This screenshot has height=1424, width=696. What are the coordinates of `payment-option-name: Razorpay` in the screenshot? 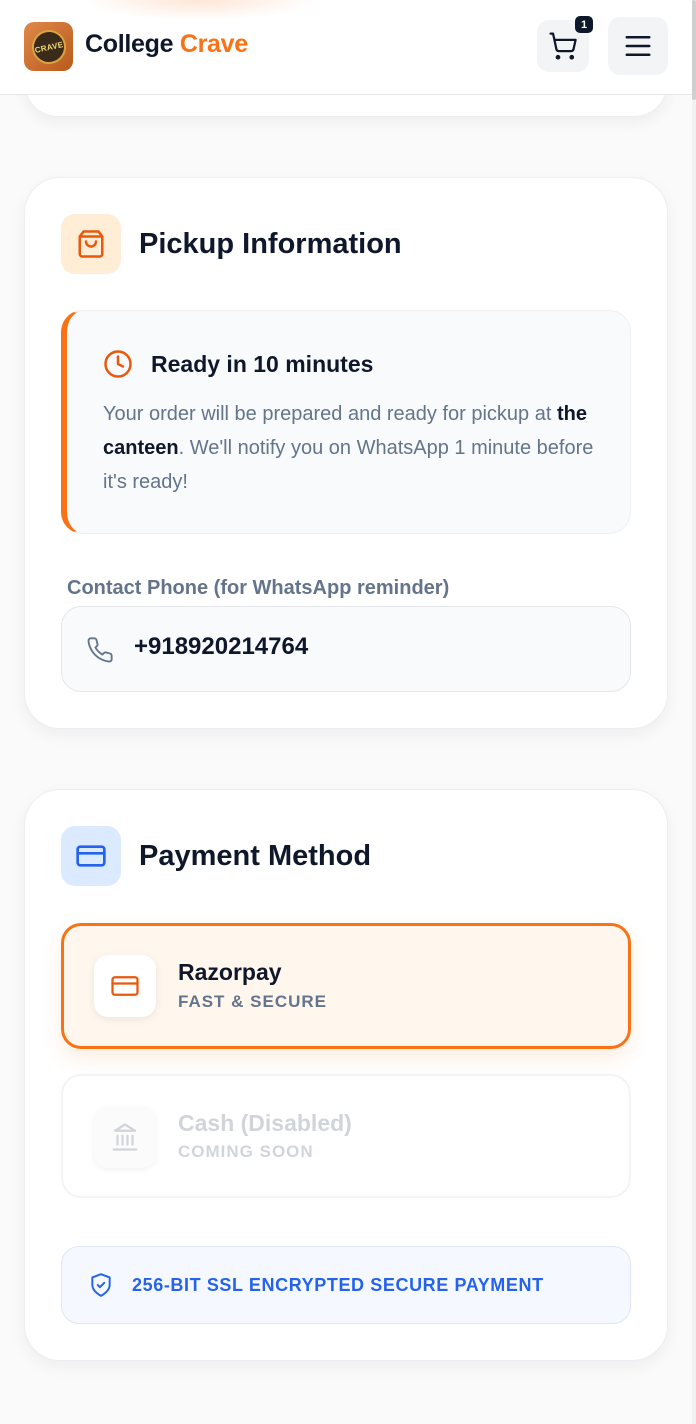 It's located at (230, 972).